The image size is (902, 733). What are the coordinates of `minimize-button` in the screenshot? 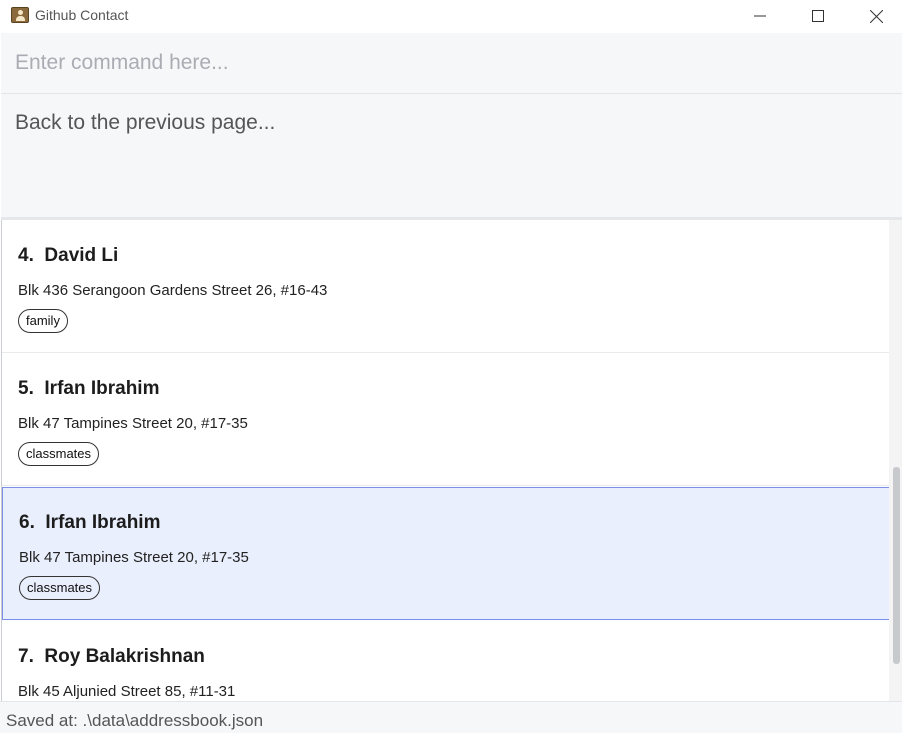 It's located at (760, 16).